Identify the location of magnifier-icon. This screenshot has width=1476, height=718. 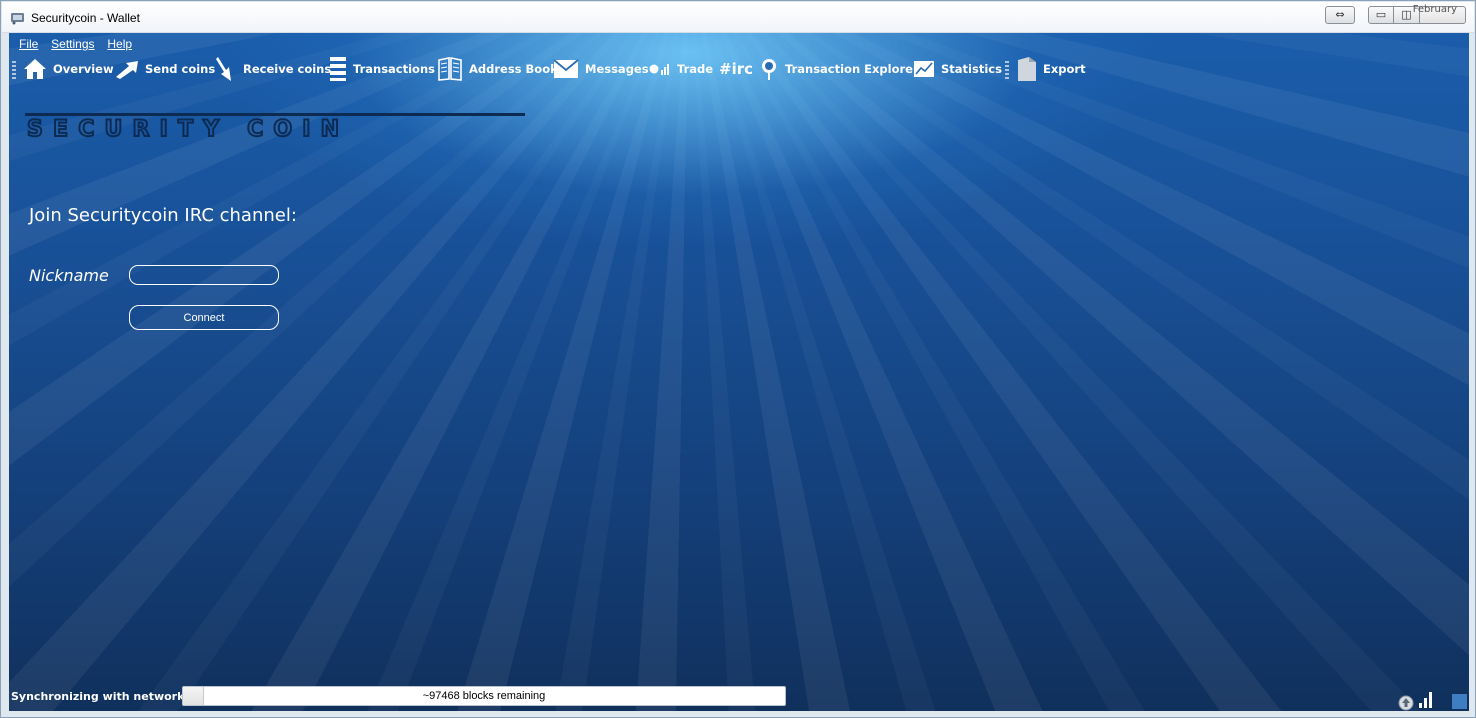
(769, 69).